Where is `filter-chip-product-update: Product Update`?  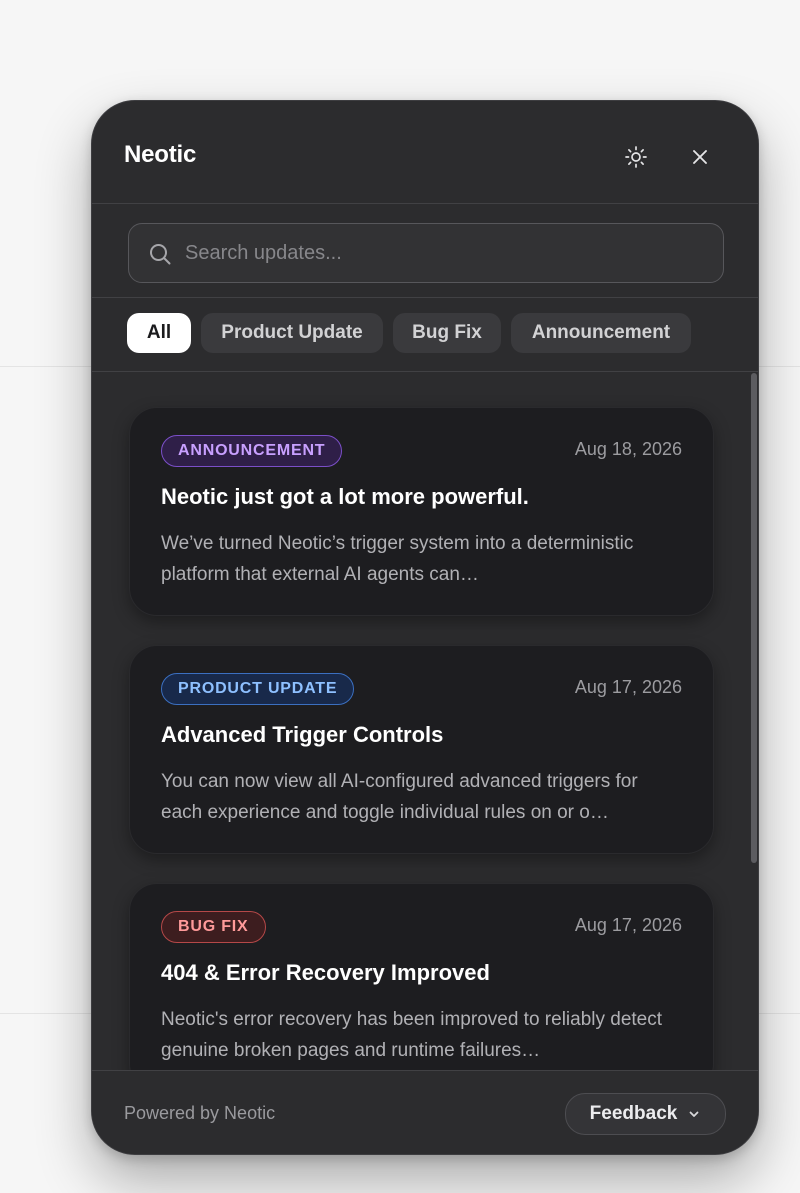 filter-chip-product-update: Product Update is located at coordinates (292, 333).